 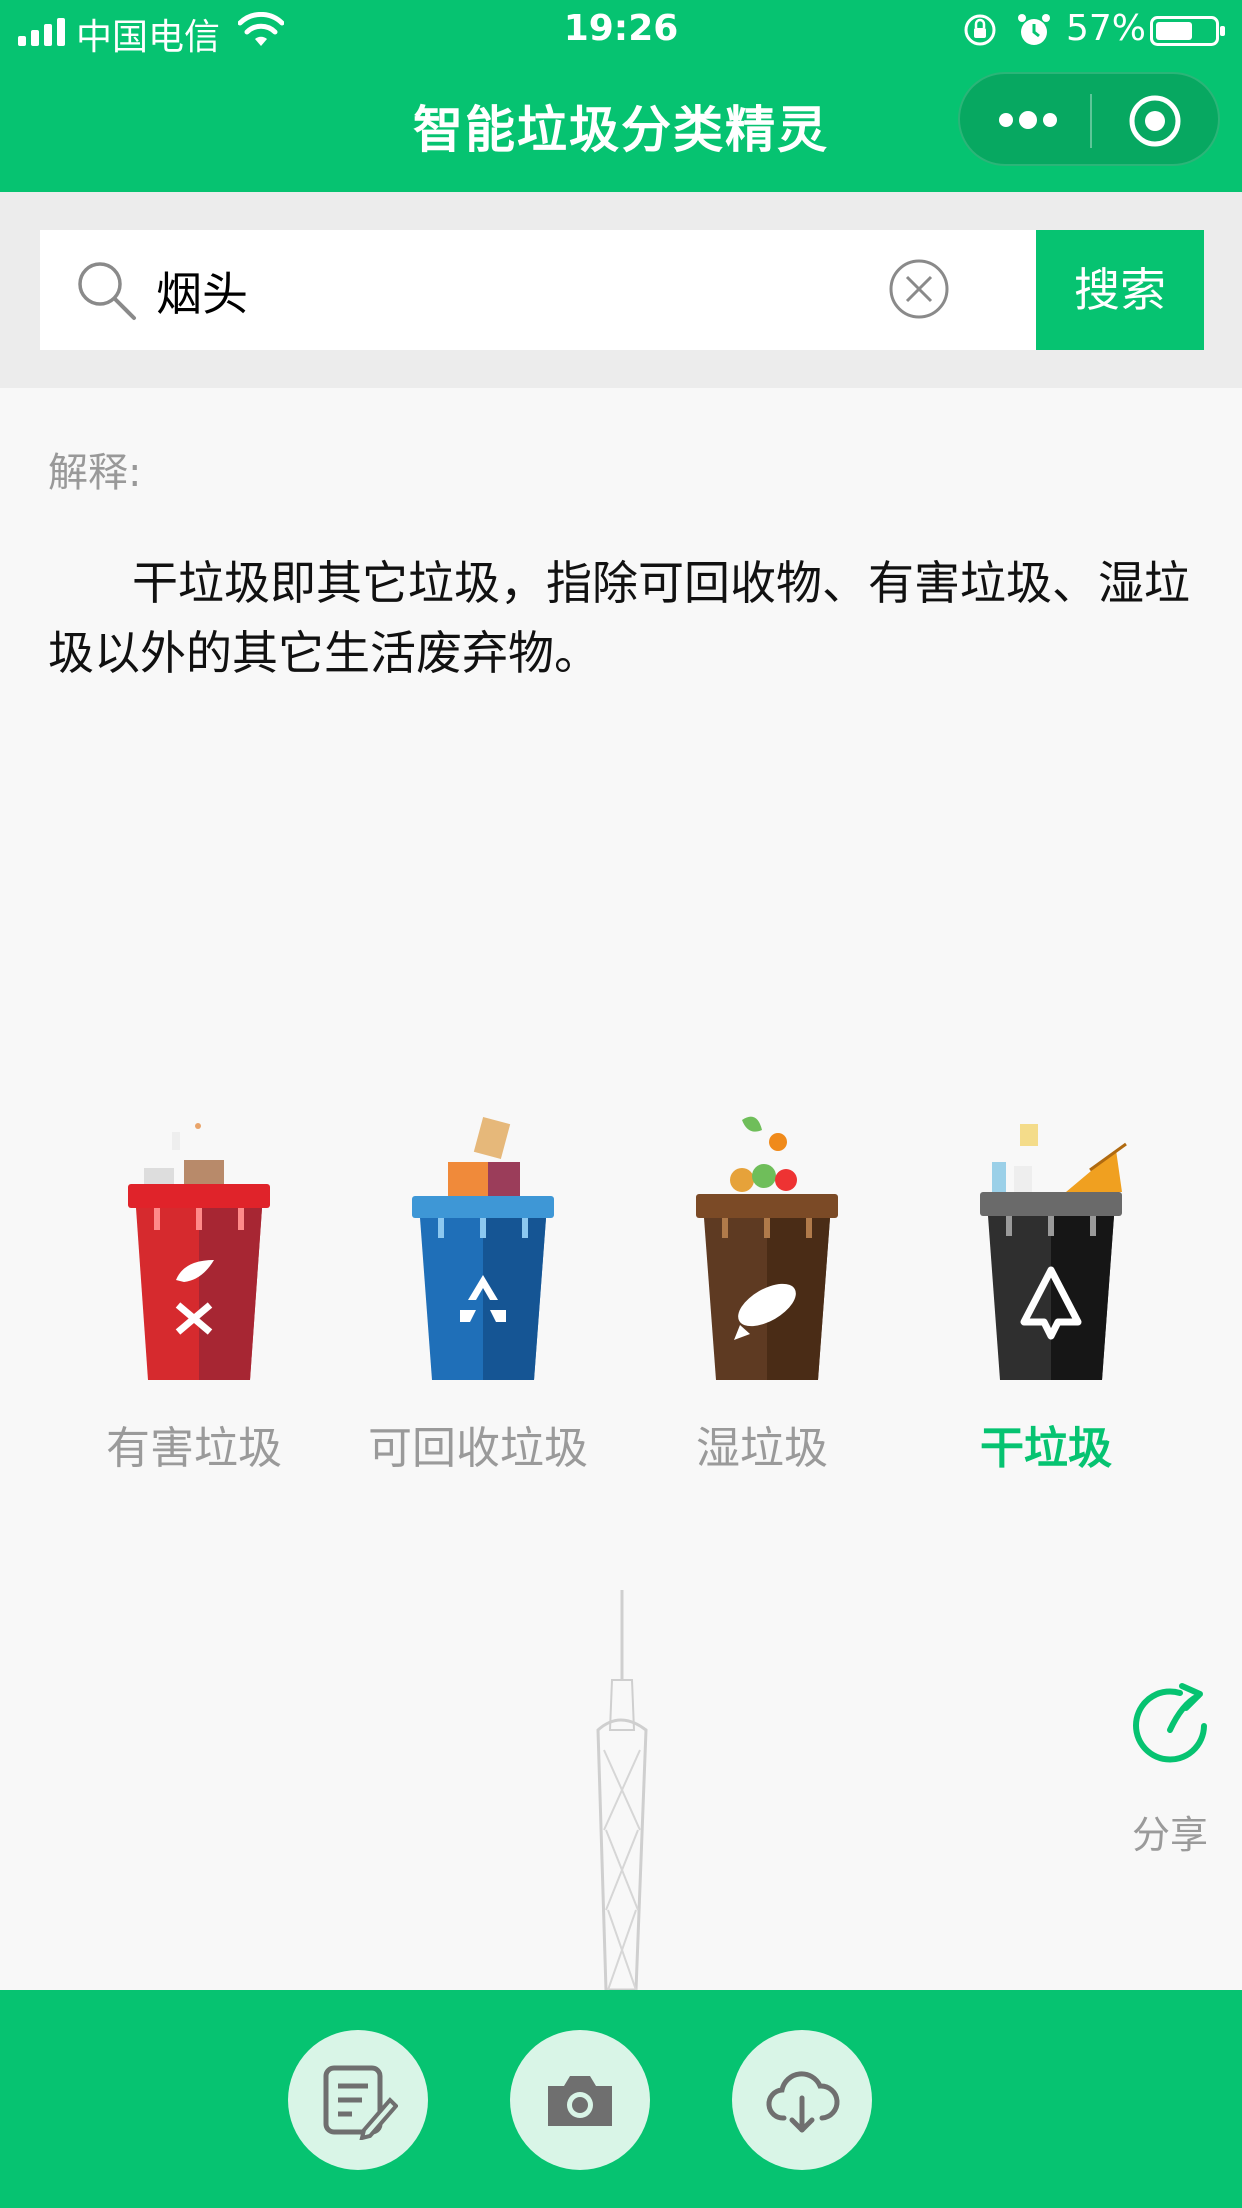 What do you see at coordinates (1170, 1770) in the screenshot?
I see `share-button: 分享` at bounding box center [1170, 1770].